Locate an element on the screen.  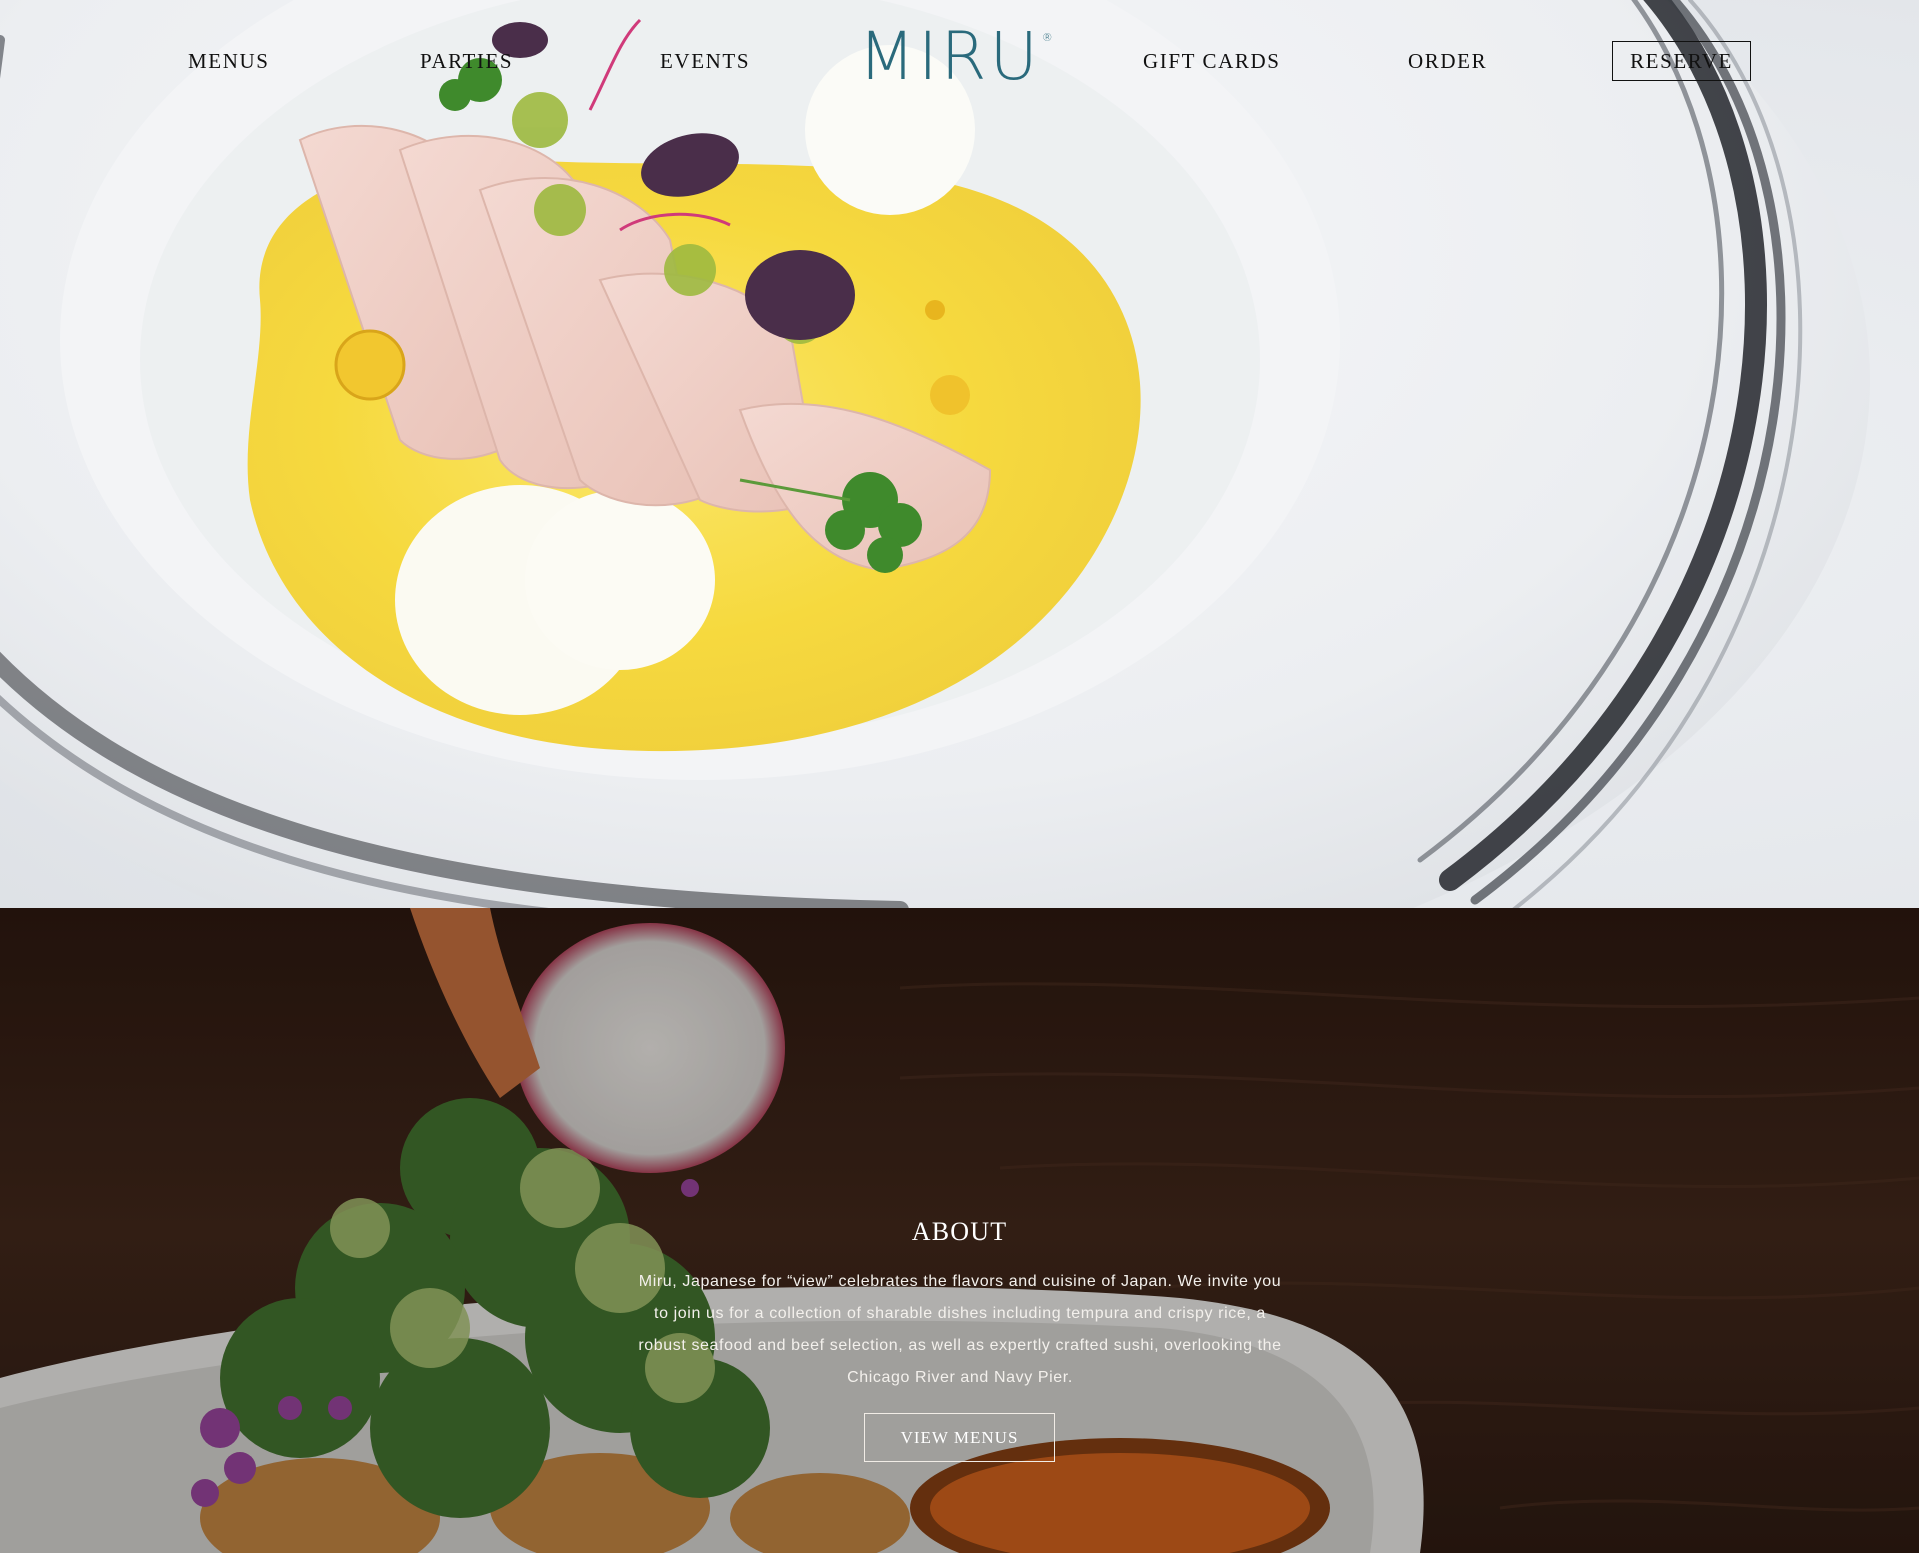
nav-menus-link: MENUS is located at coordinates (229, 61).